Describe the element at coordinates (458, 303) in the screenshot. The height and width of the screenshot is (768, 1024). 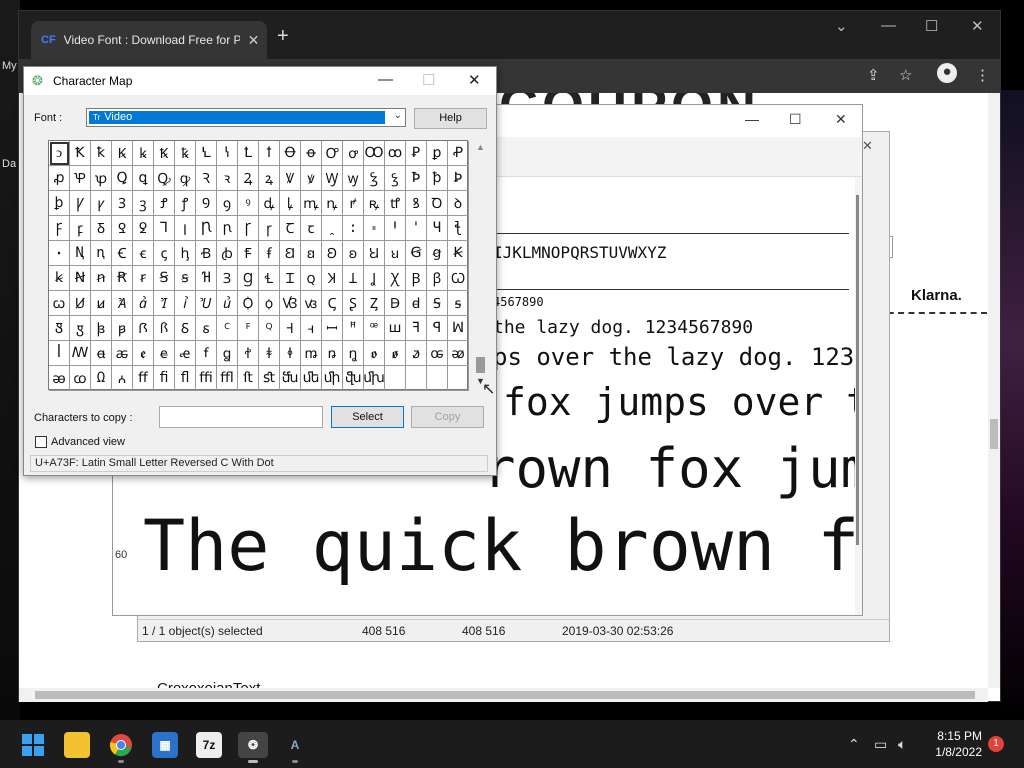
I see `char-cell: ꟊ` at that location.